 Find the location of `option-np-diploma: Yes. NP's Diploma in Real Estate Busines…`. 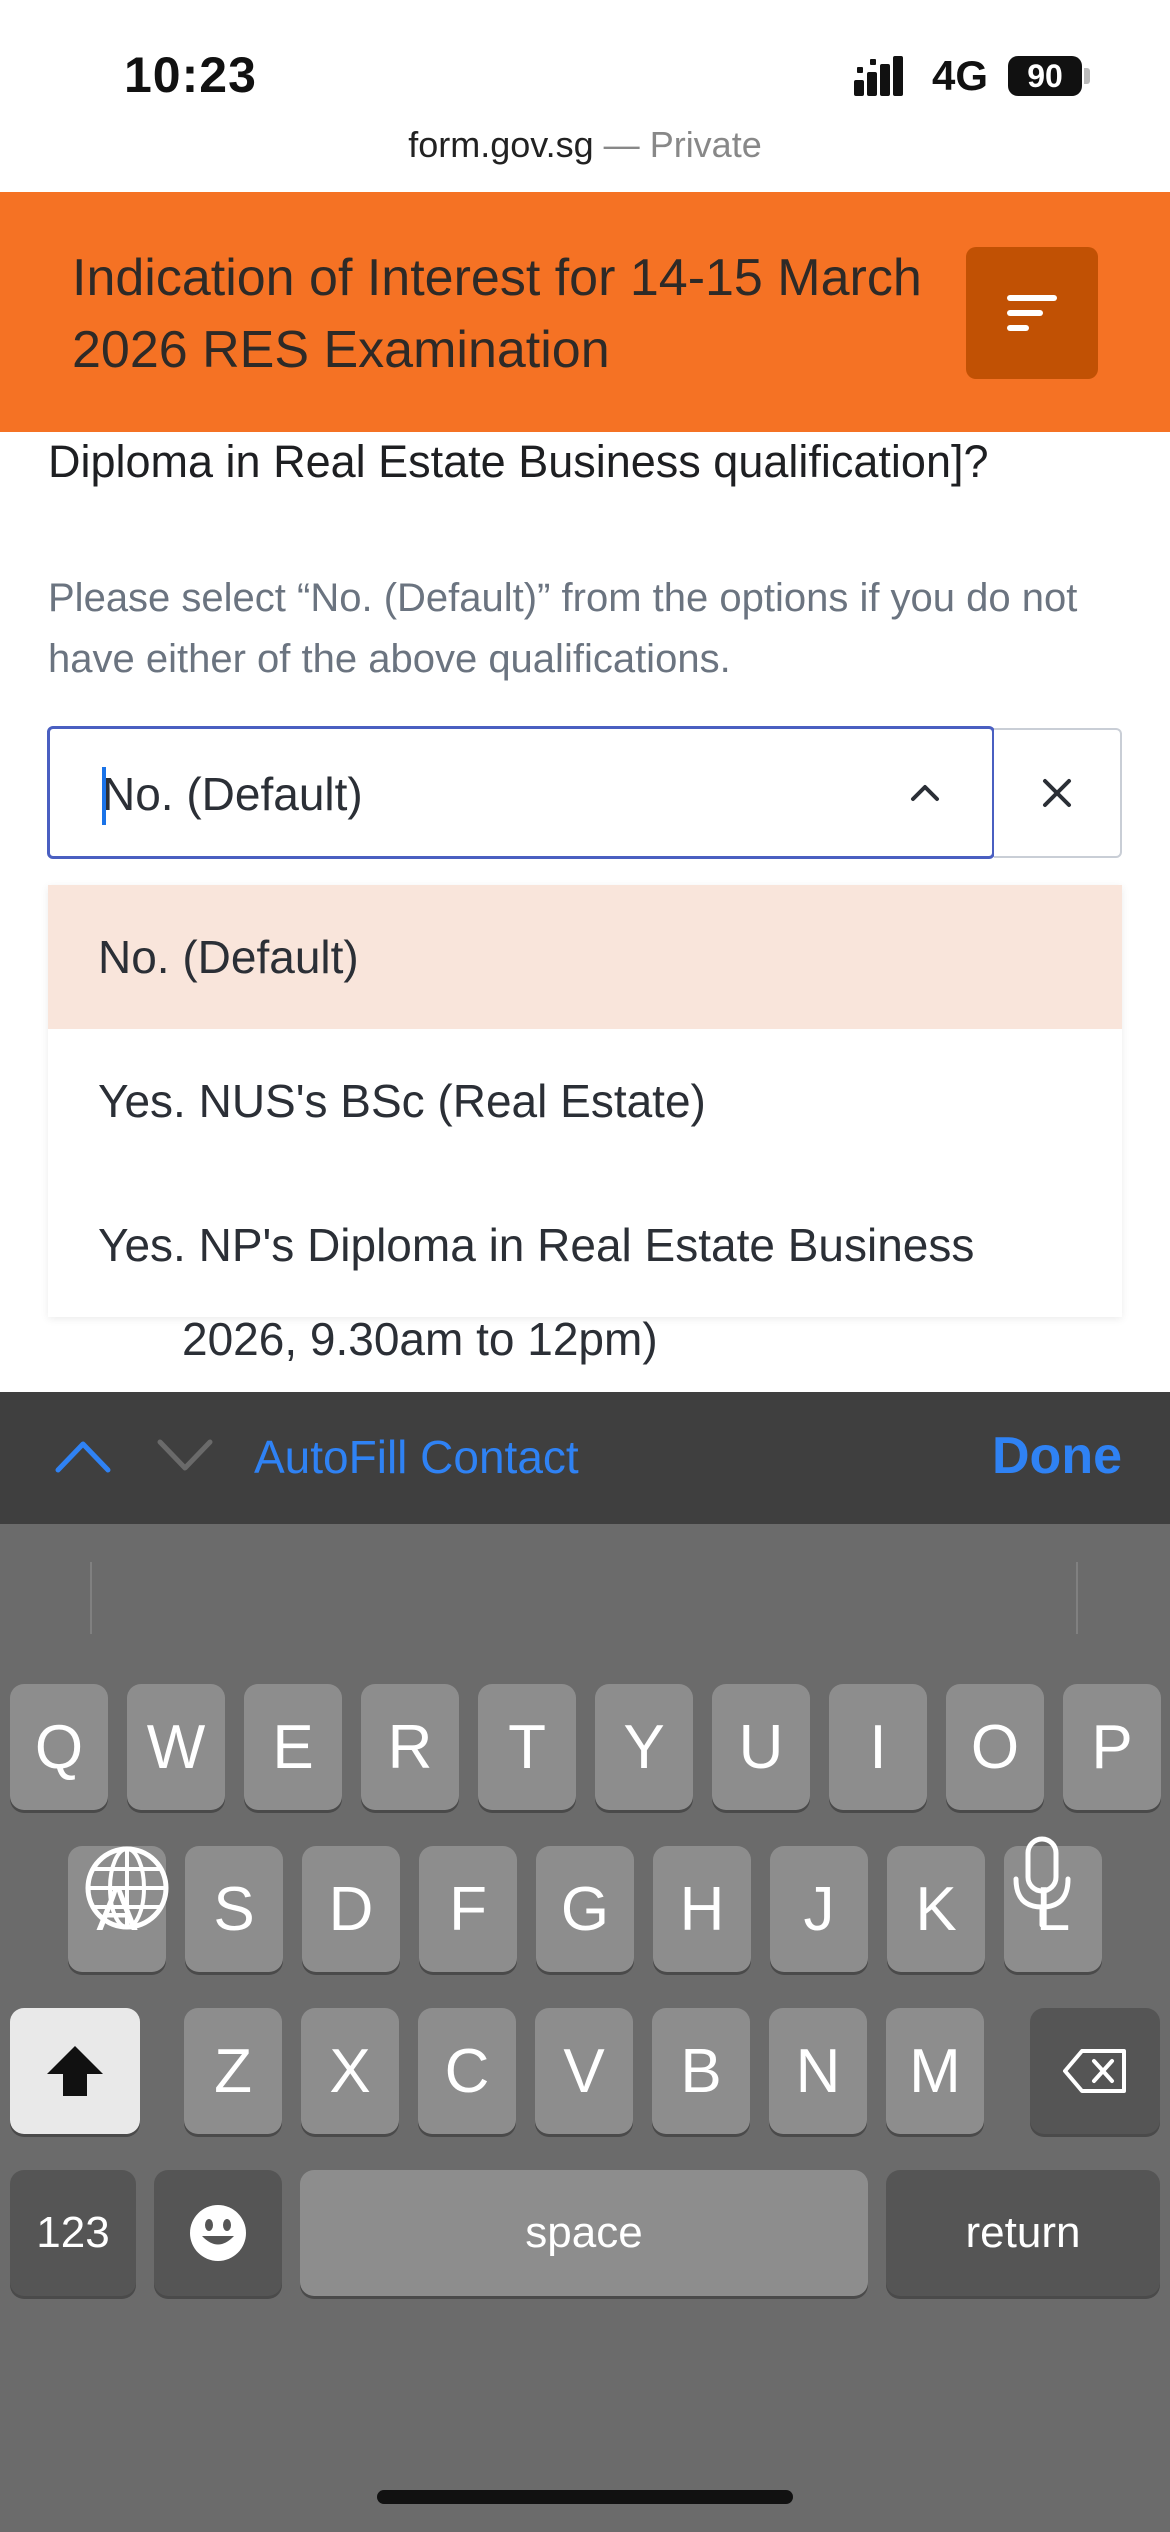

option-np-diploma: Yes. NP's Diploma in Real Estate Busines… is located at coordinates (585, 1245).